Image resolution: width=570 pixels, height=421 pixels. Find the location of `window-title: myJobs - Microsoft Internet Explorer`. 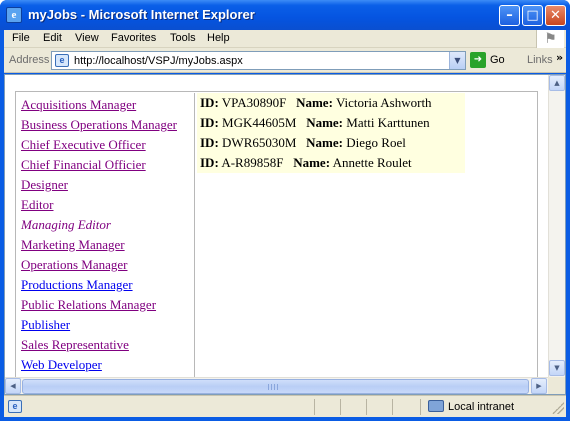

window-title: myJobs - Microsoft Internet Explorer is located at coordinates (141, 14).